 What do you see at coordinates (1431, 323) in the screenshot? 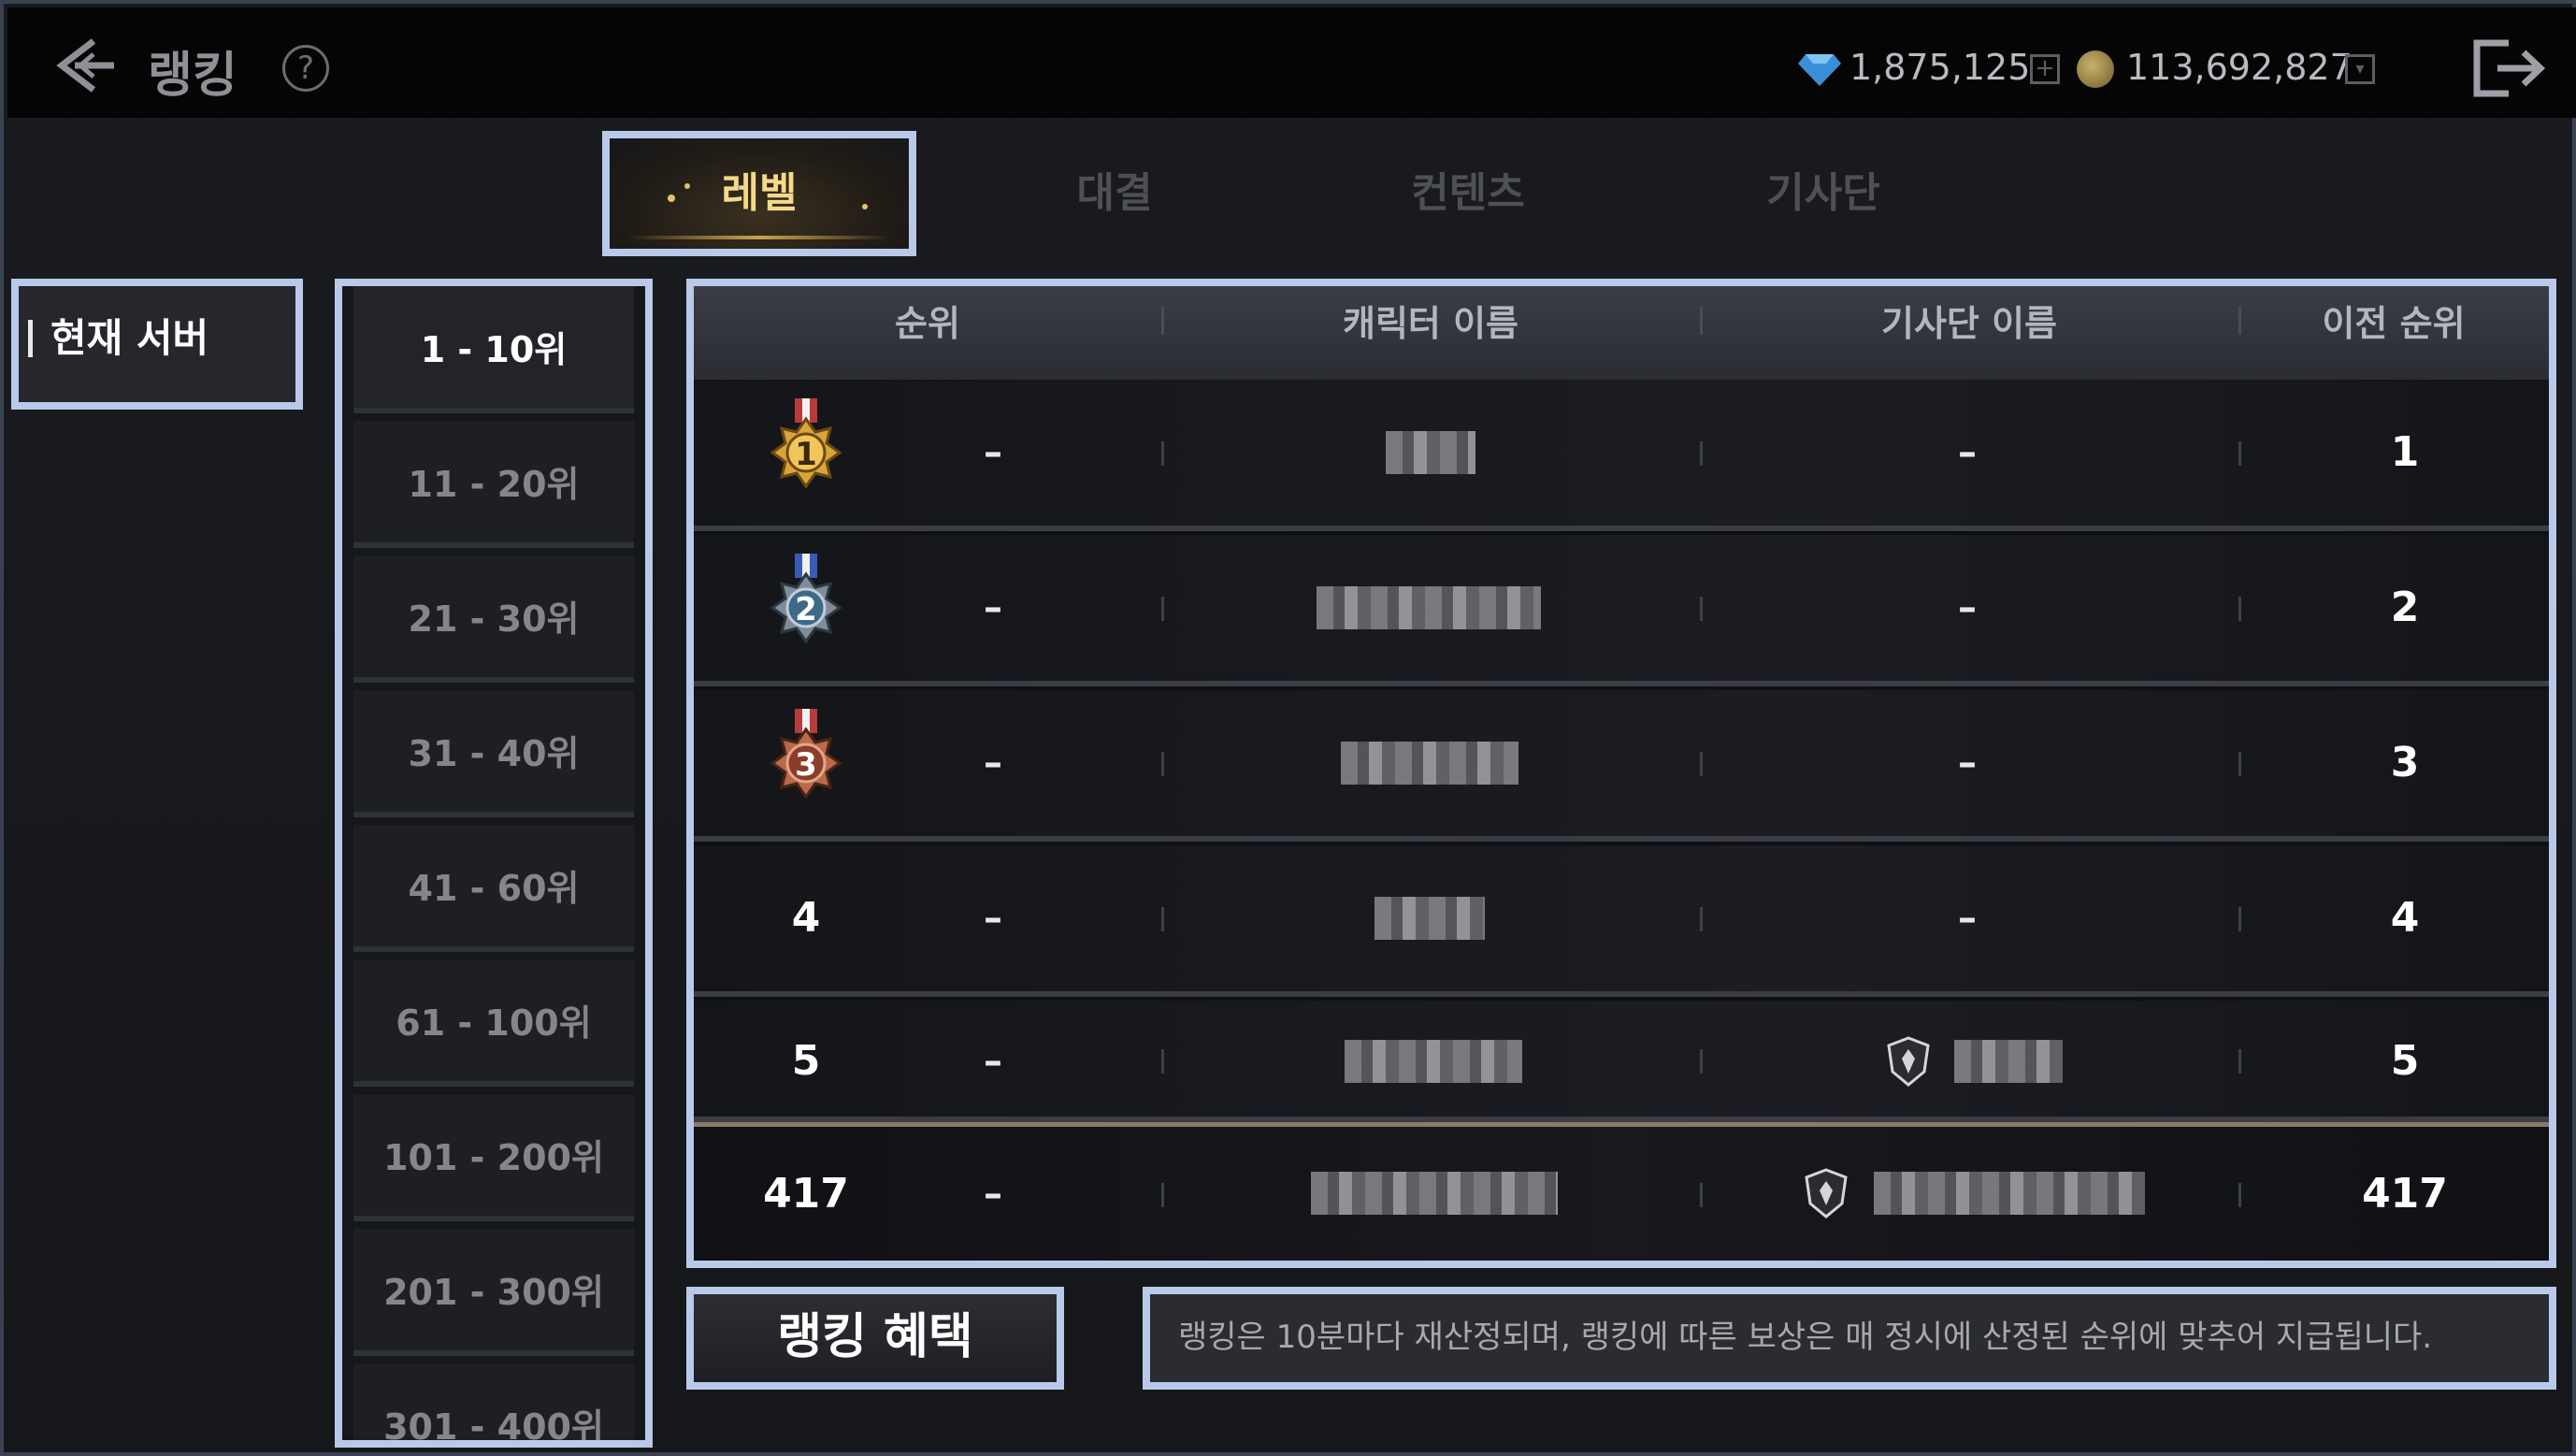
I see `header-character-name: 캐릭터 이름` at bounding box center [1431, 323].